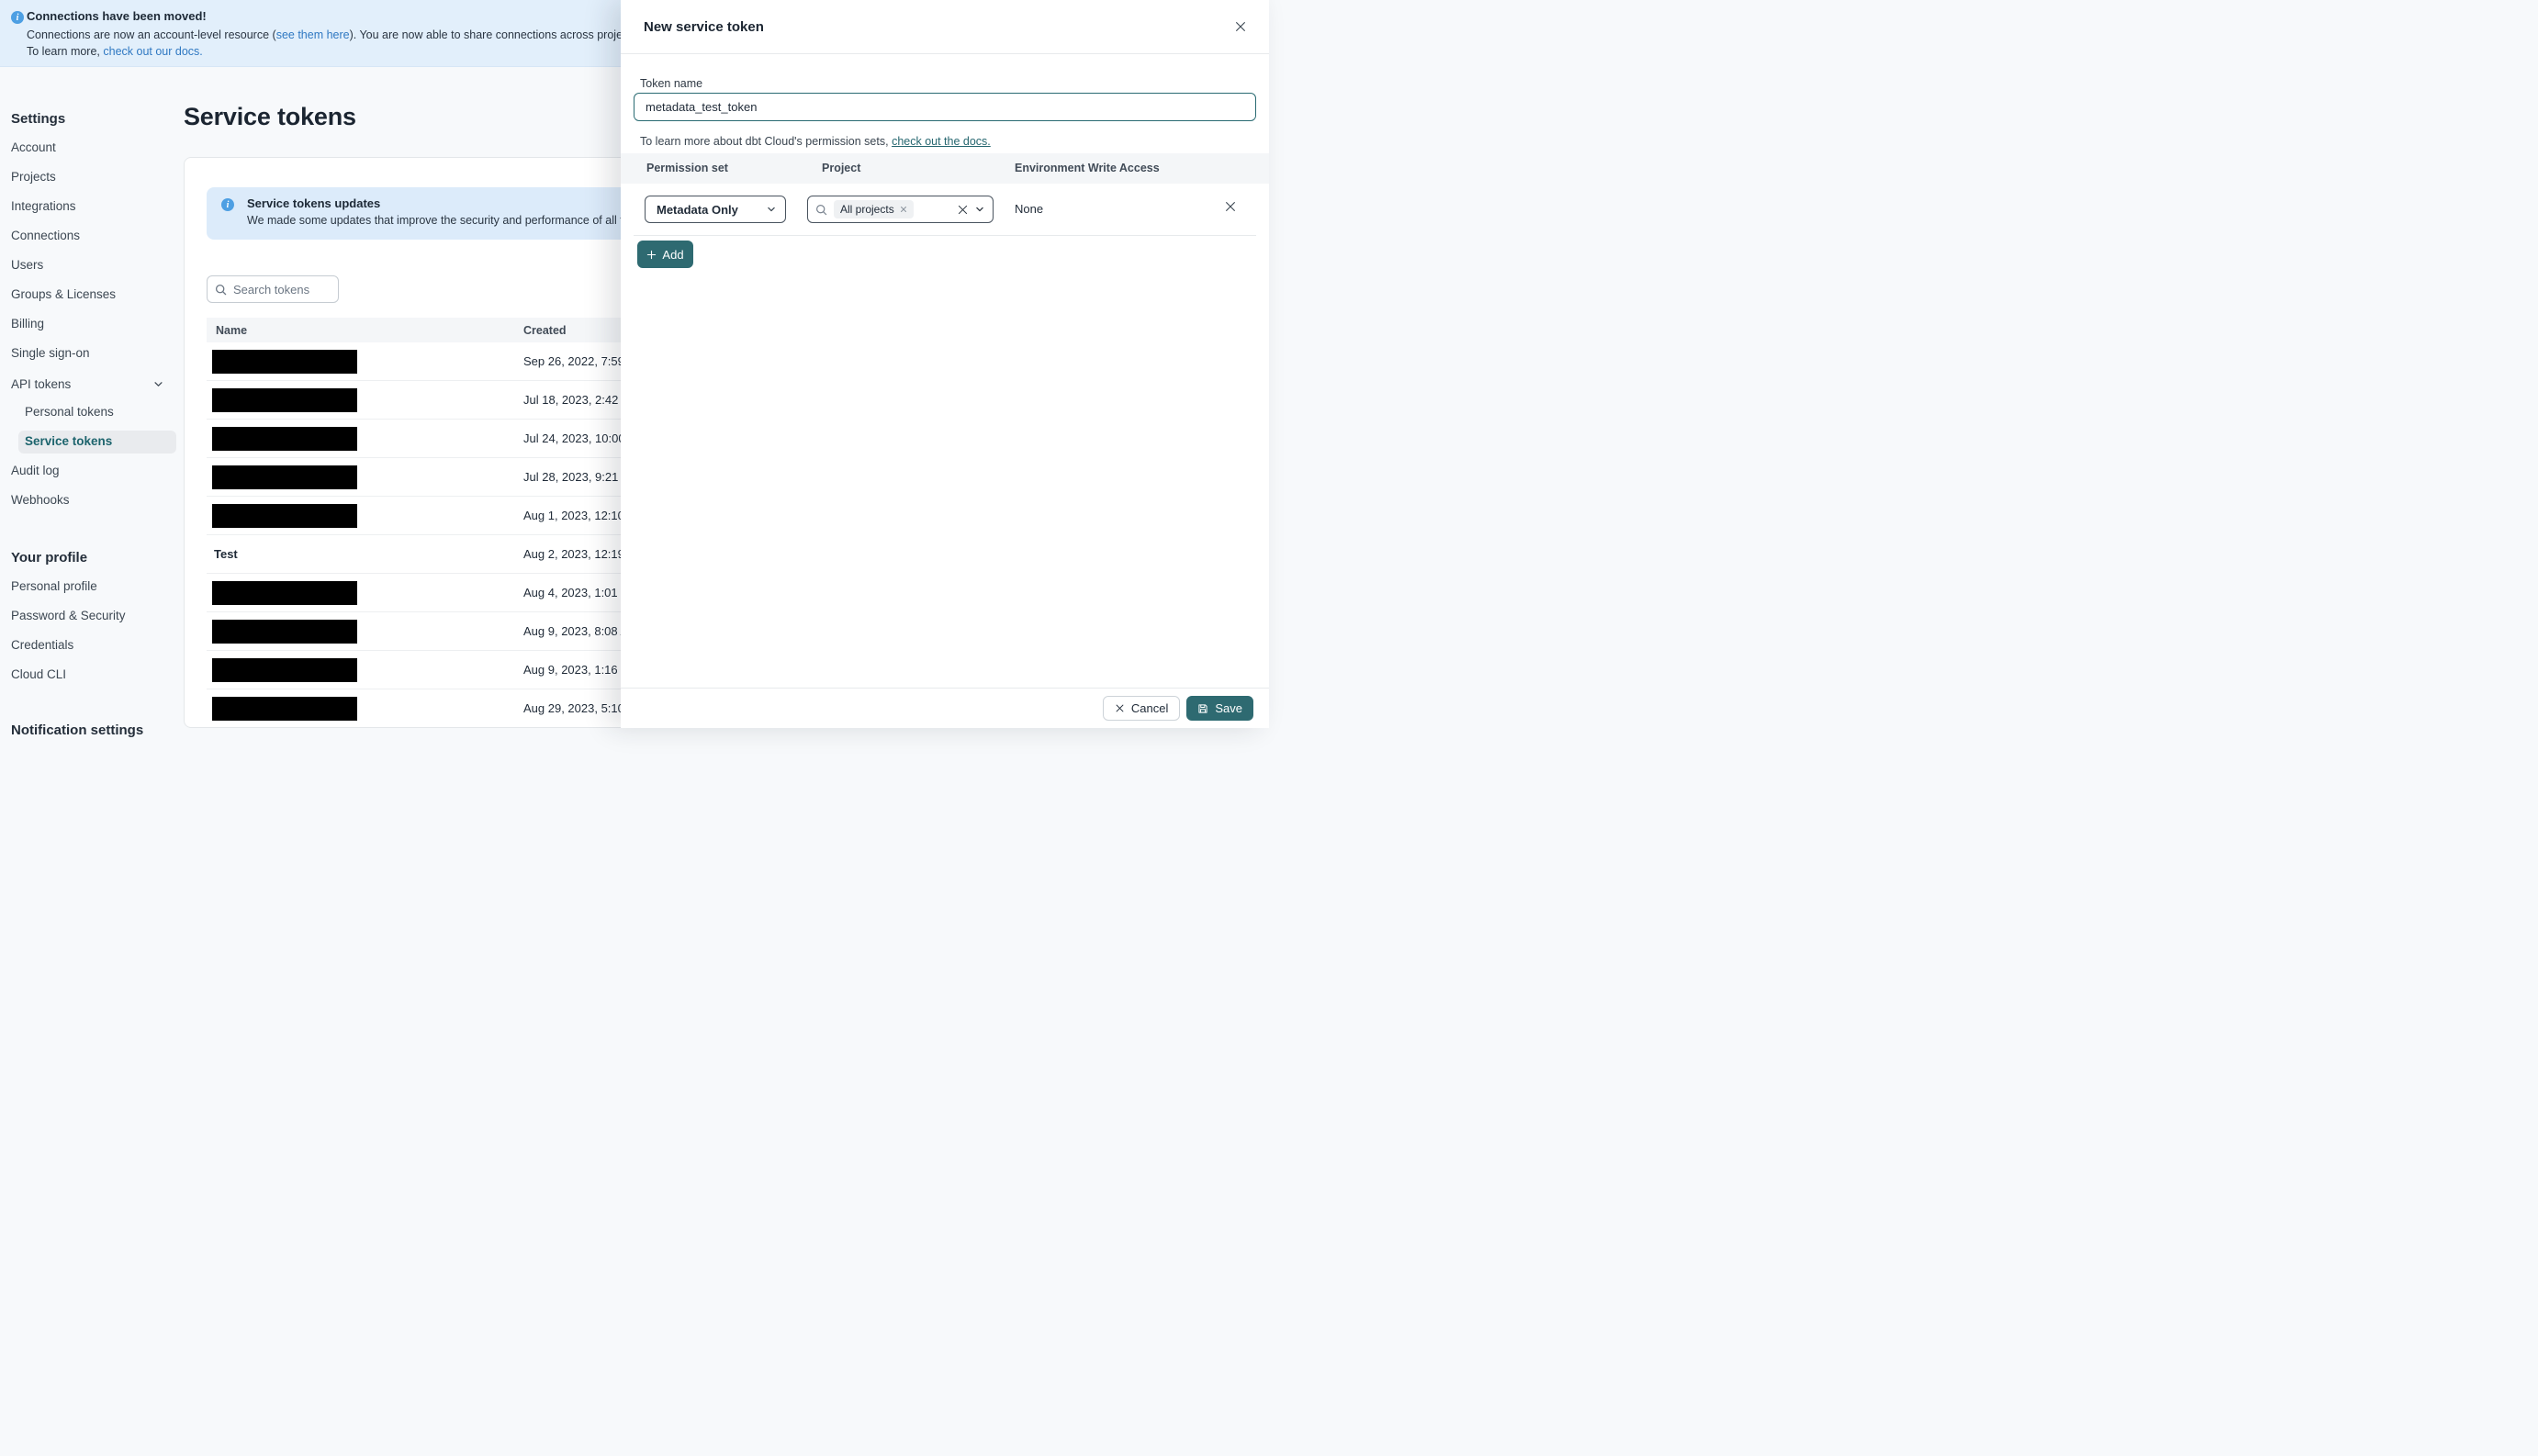  Describe the element at coordinates (97, 266) in the screenshot. I see `sidebar-item-users: Users` at that location.